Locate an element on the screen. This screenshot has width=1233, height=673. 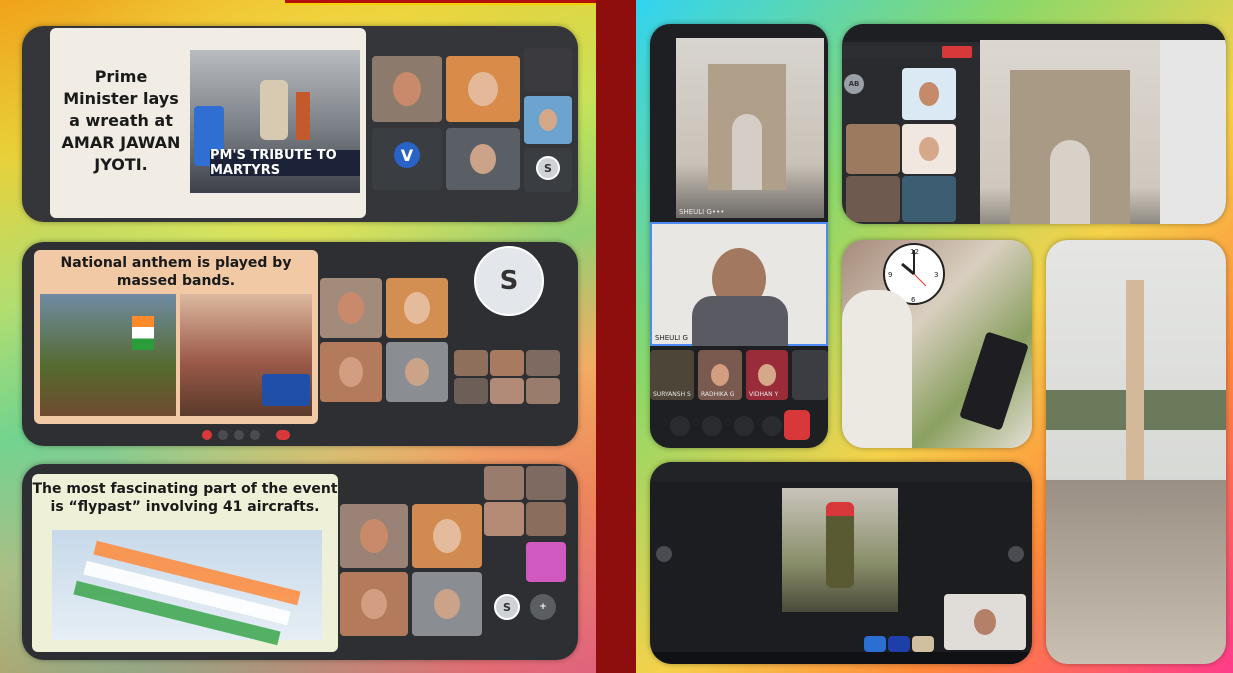
window-titlebar is located at coordinates (841, 472).